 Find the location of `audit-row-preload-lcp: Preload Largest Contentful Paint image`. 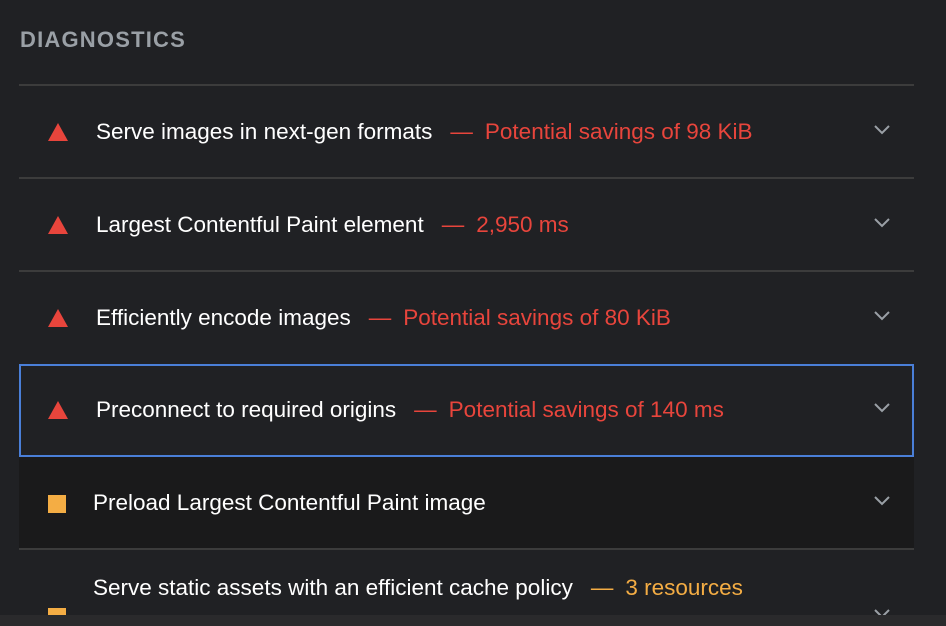

audit-row-preload-lcp: Preload Largest Contentful Paint image is located at coordinates (466, 502).